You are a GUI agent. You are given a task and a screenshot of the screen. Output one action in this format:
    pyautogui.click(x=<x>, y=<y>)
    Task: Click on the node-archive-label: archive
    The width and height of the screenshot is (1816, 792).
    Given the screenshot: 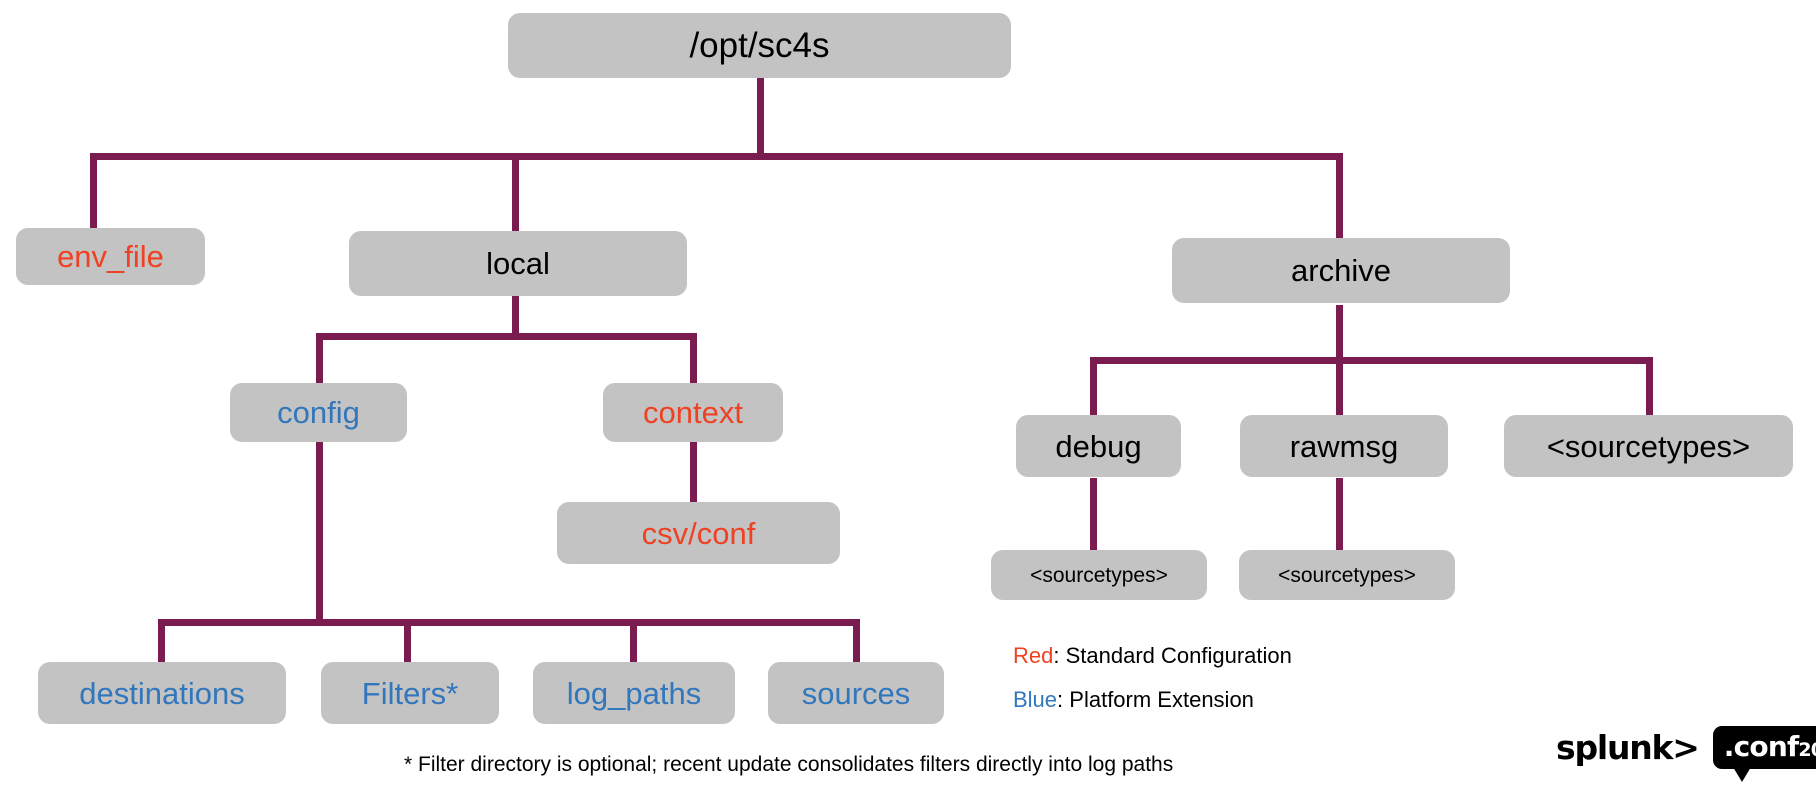 What is the action you would take?
    pyautogui.click(x=1341, y=270)
    